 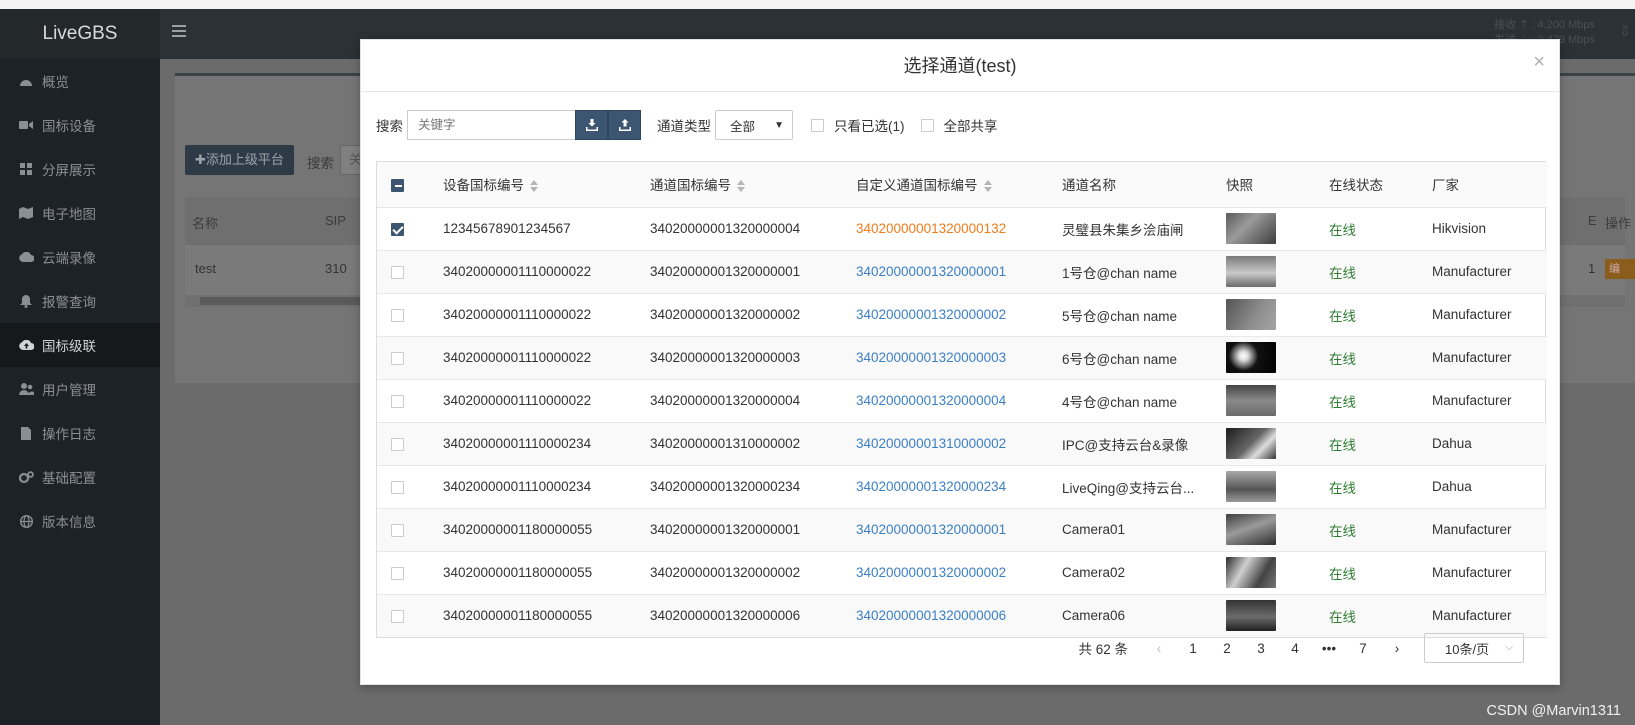 What do you see at coordinates (754, 125) in the screenshot?
I see `channel-type-select: 全部 ▼` at bounding box center [754, 125].